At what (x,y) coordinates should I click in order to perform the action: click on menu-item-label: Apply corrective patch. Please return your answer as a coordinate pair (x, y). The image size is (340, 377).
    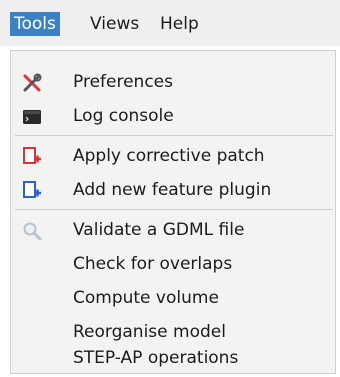
    Looking at the image, I should click on (169, 156).